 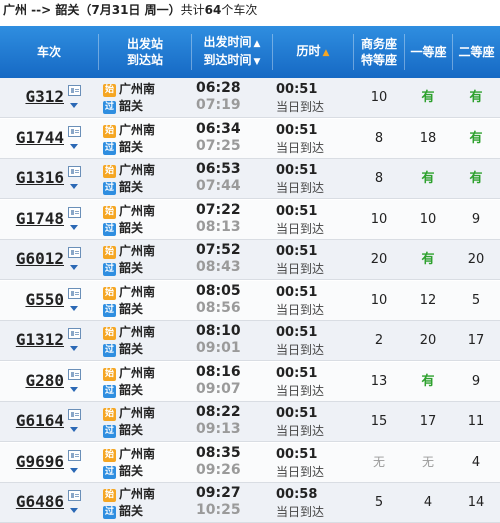 What do you see at coordinates (44, 96) in the screenshot?
I see `train-number-link: G312` at bounding box center [44, 96].